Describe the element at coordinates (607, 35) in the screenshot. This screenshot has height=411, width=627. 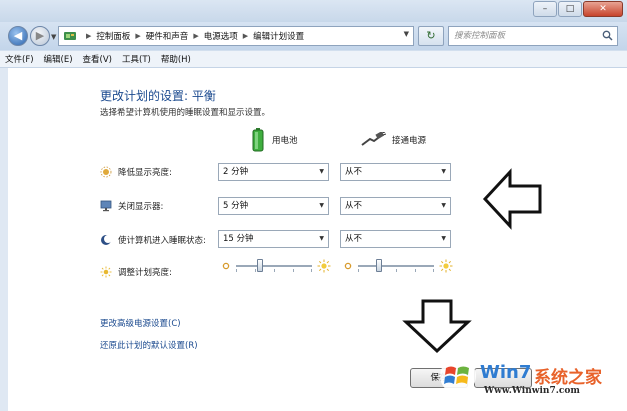
I see `search-icon` at that location.